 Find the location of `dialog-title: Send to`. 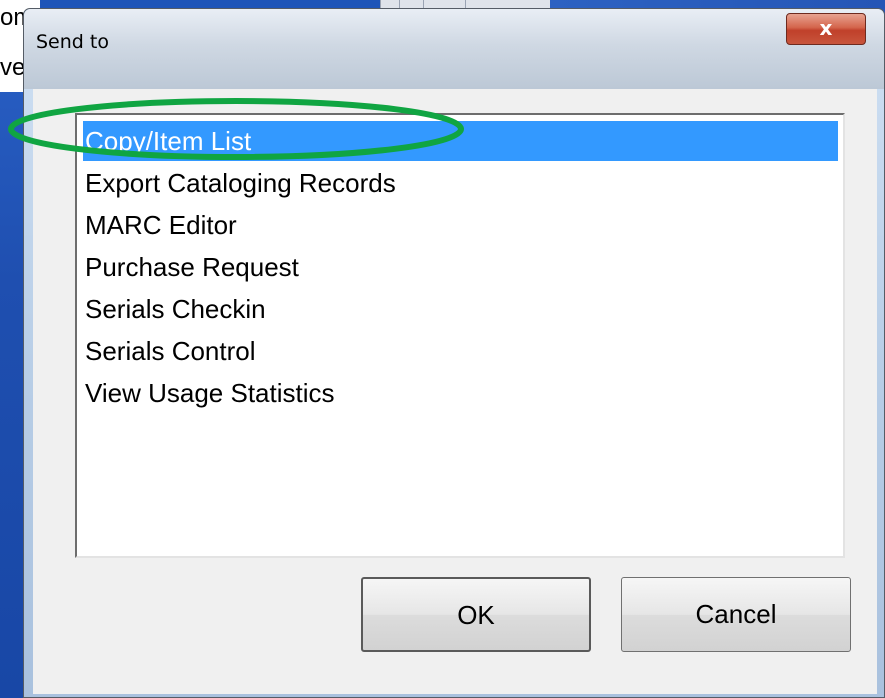

dialog-title: Send to is located at coordinates (72, 42).